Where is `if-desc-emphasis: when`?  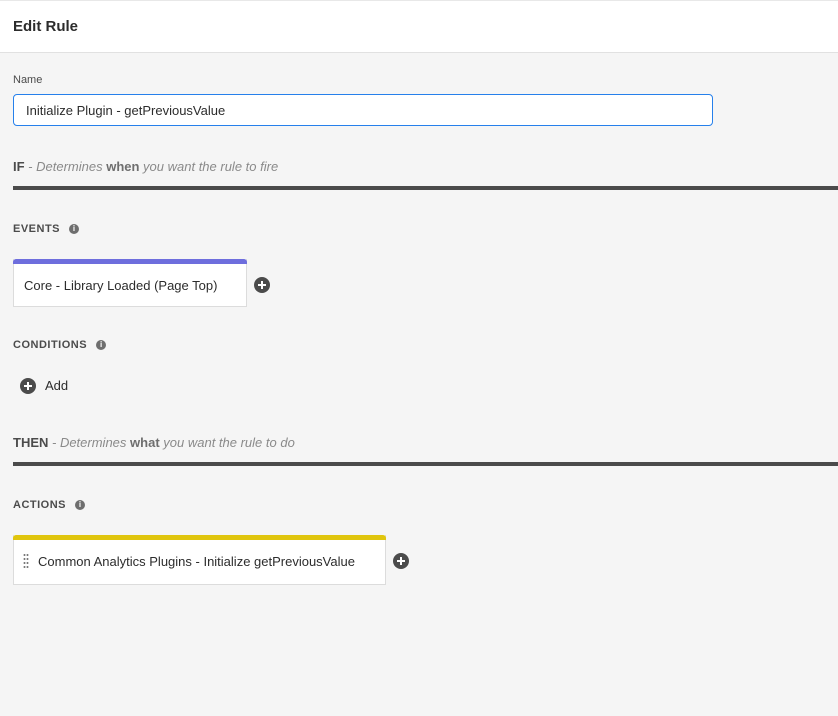
if-desc-emphasis: when is located at coordinates (123, 166).